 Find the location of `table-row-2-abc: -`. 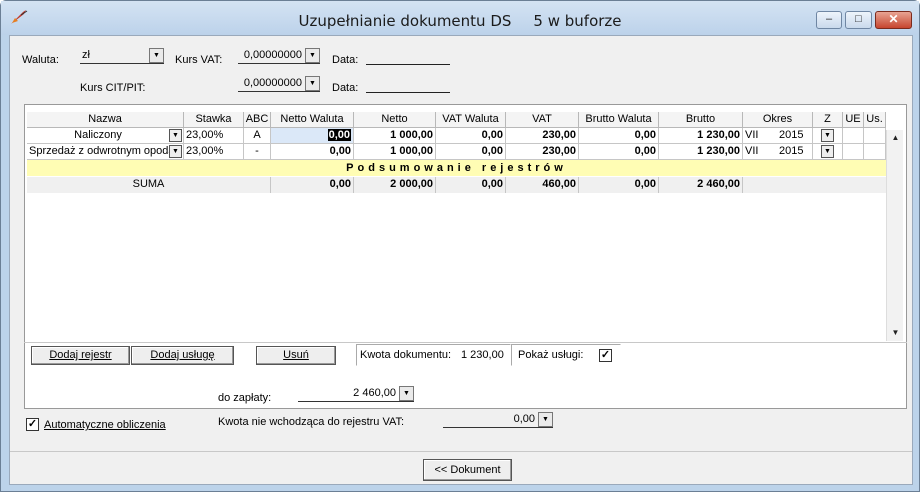

table-row-2-abc: - is located at coordinates (257, 152).